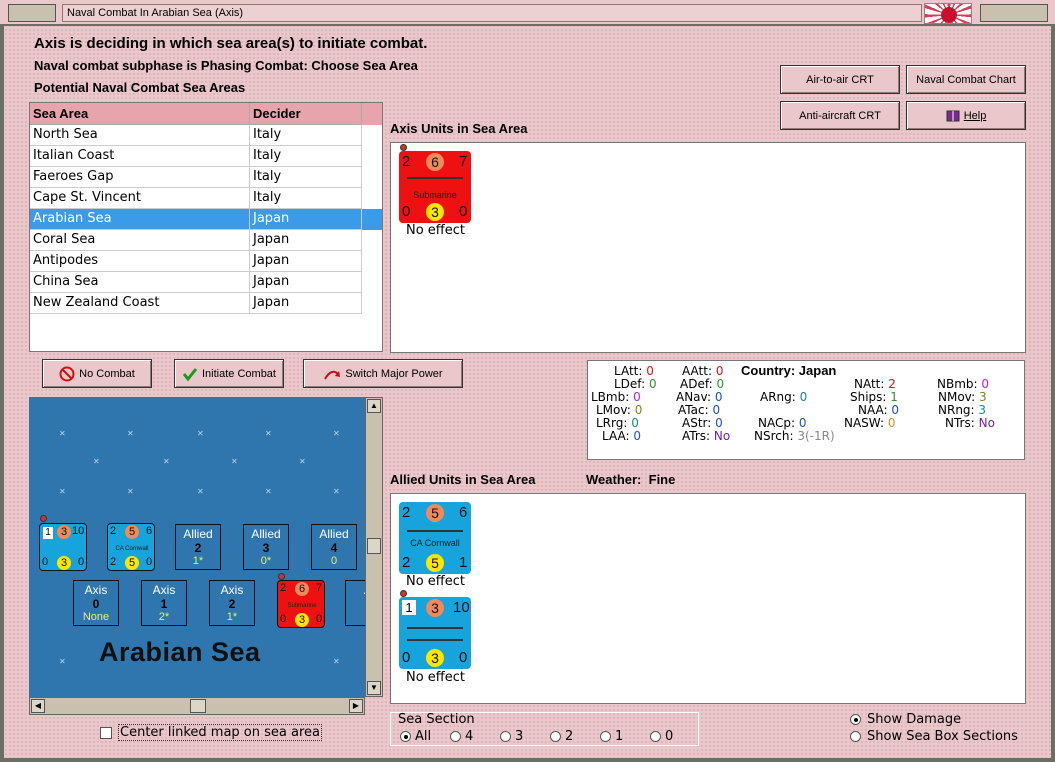 This screenshot has height=762, width=1055. I want to click on window-controls-button, so click(1014, 13).